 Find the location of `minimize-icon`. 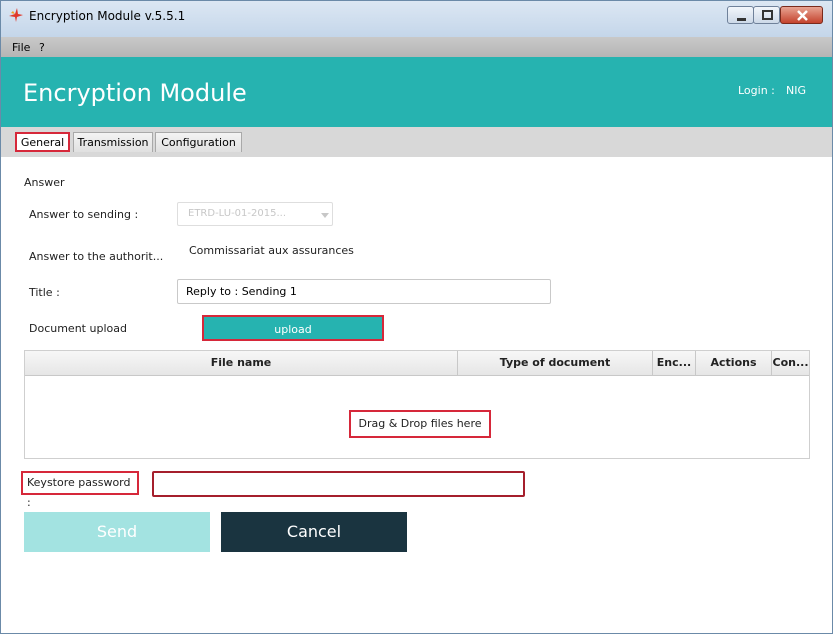

minimize-icon is located at coordinates (741, 19).